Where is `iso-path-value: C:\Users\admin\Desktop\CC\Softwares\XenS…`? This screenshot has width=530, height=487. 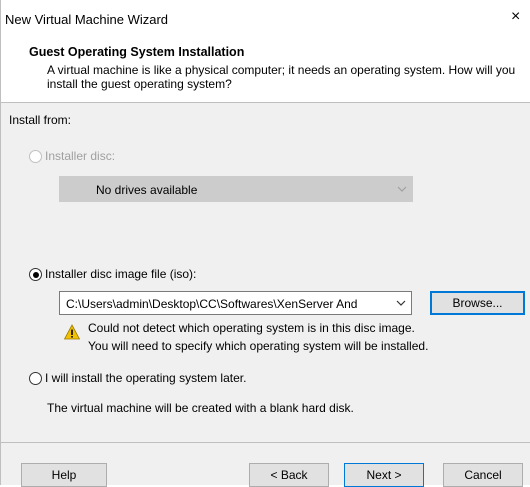
iso-path-value: C:\Users\admin\Desktop\CC\Softwares\XenS… is located at coordinates (225, 304).